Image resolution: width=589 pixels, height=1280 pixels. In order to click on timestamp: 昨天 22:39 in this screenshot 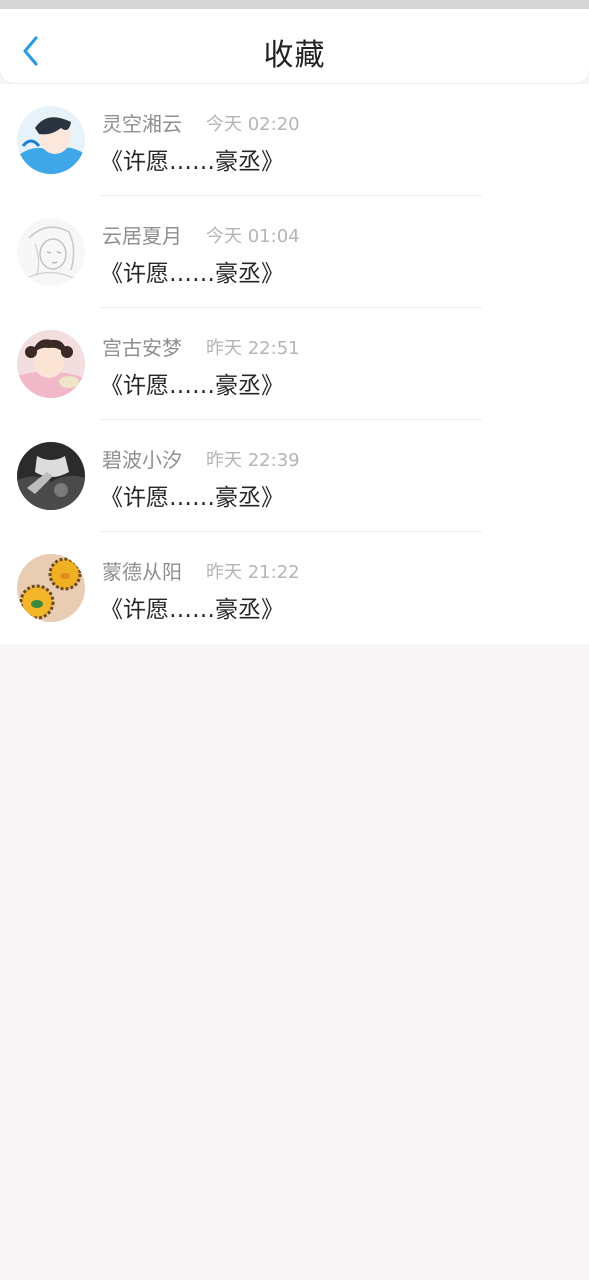, I will do `click(253, 460)`.